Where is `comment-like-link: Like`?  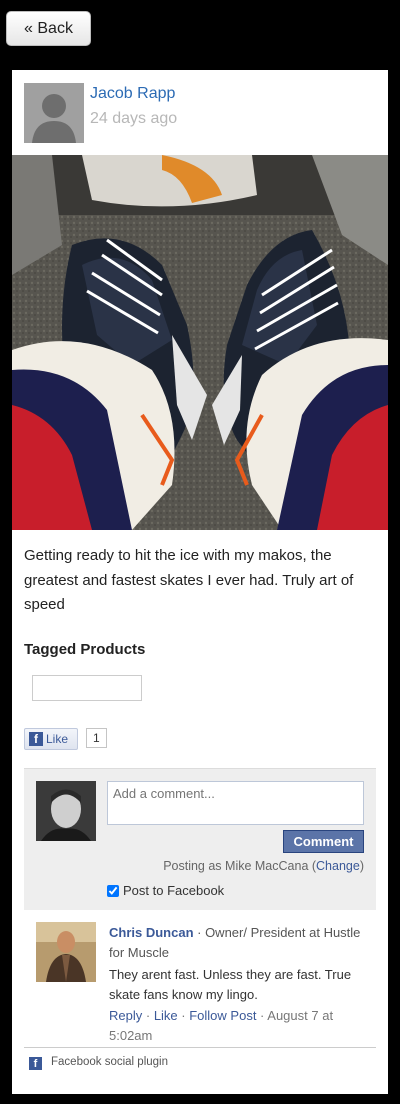
comment-like-link: Like is located at coordinates (166, 1015).